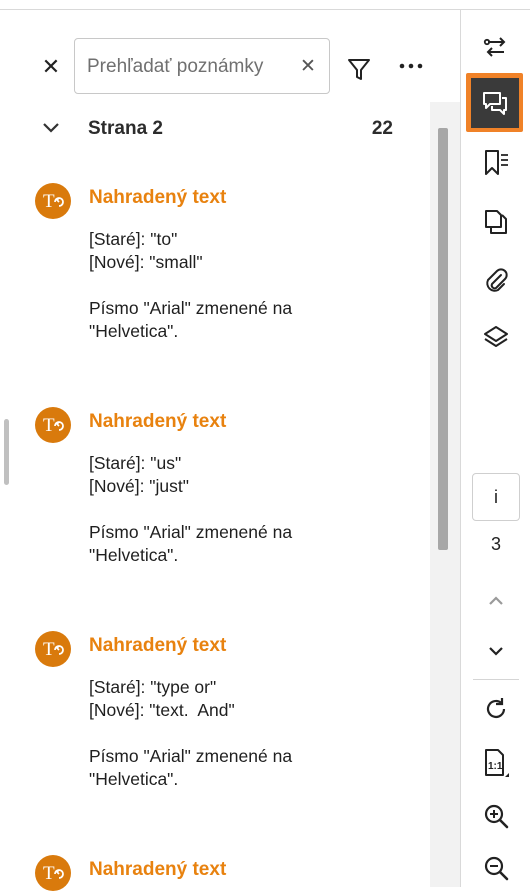  I want to click on right-toolbar: i 3 1:1, so click(495, 448).